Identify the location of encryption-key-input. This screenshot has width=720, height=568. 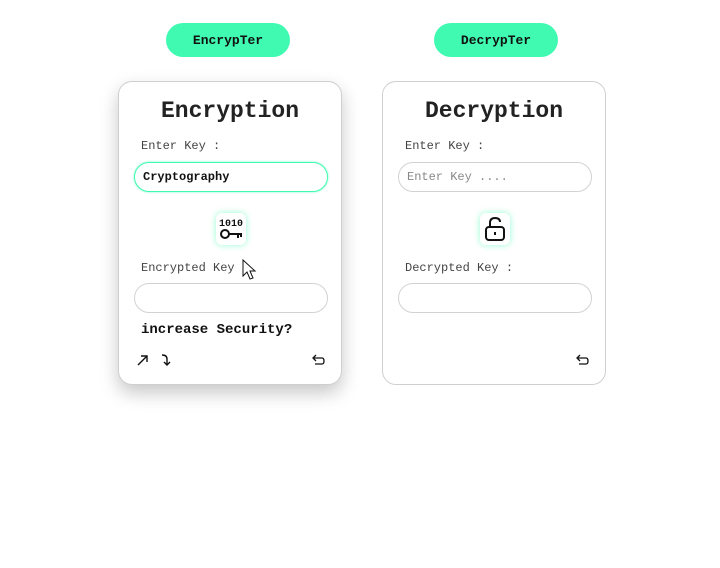
(231, 177).